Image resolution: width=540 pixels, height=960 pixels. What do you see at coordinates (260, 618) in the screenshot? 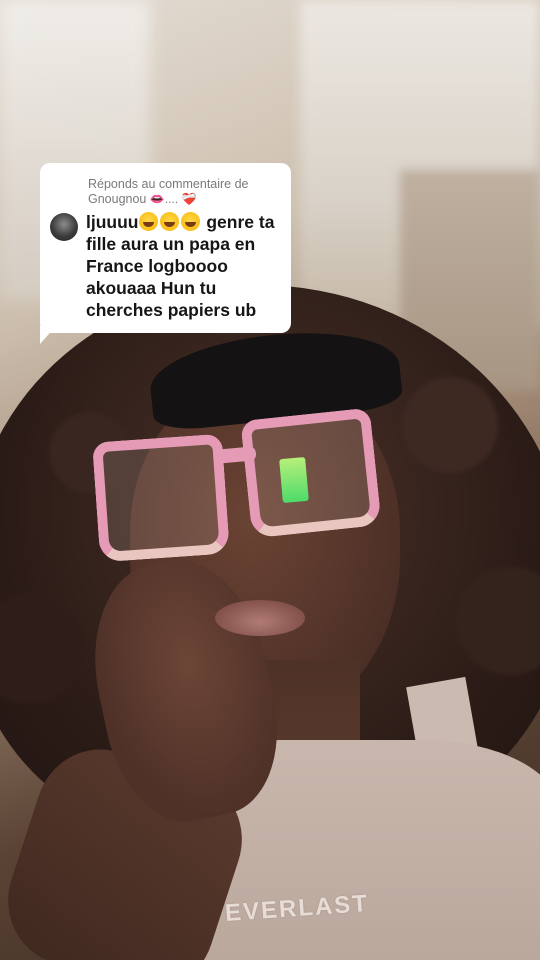
I see `lips` at bounding box center [260, 618].